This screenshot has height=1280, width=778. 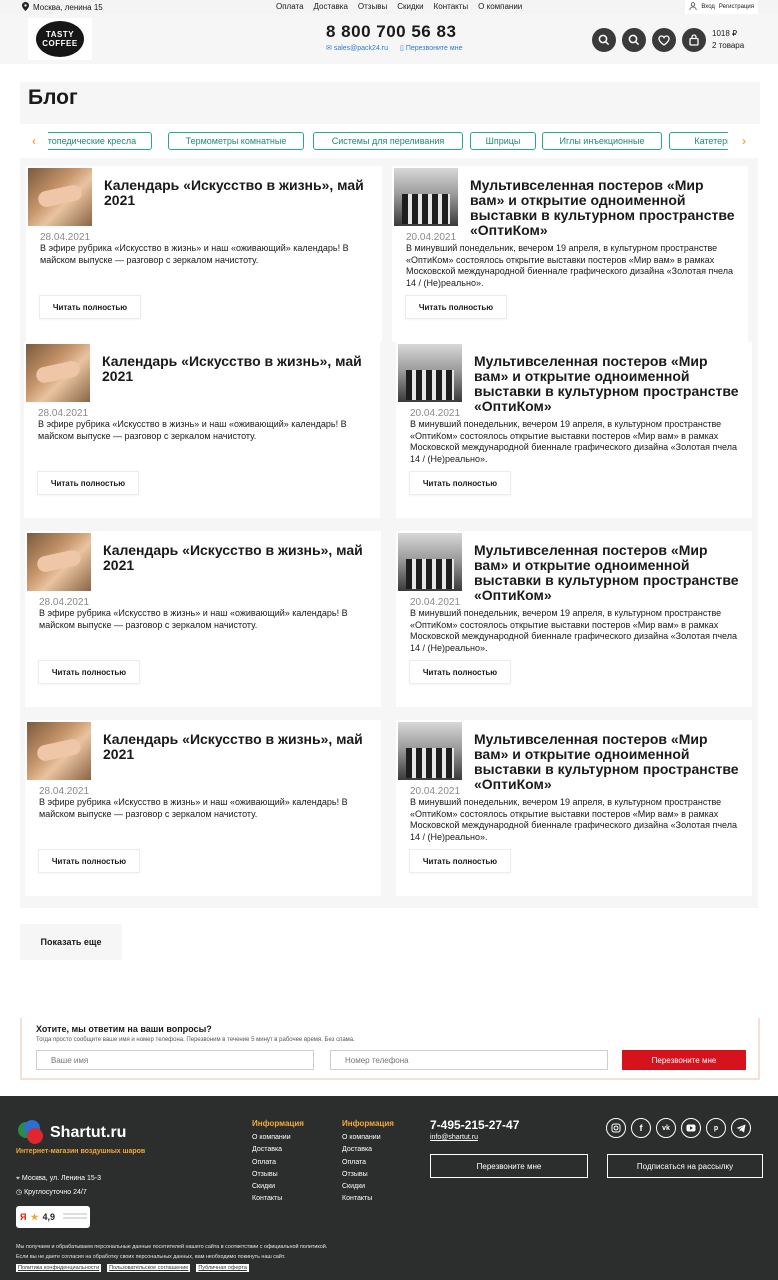 What do you see at coordinates (394, 48) in the screenshot?
I see `header-contacts: ✉ sales@pack24.ru ▯ Перезвоните мне` at bounding box center [394, 48].